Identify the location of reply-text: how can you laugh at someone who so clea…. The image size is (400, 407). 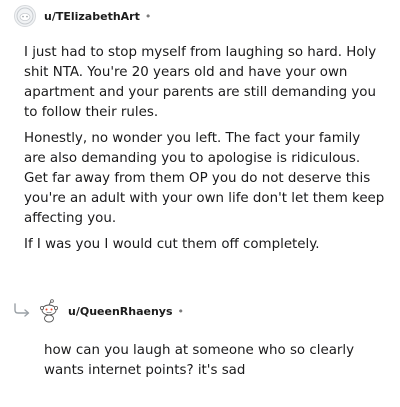
(199, 360).